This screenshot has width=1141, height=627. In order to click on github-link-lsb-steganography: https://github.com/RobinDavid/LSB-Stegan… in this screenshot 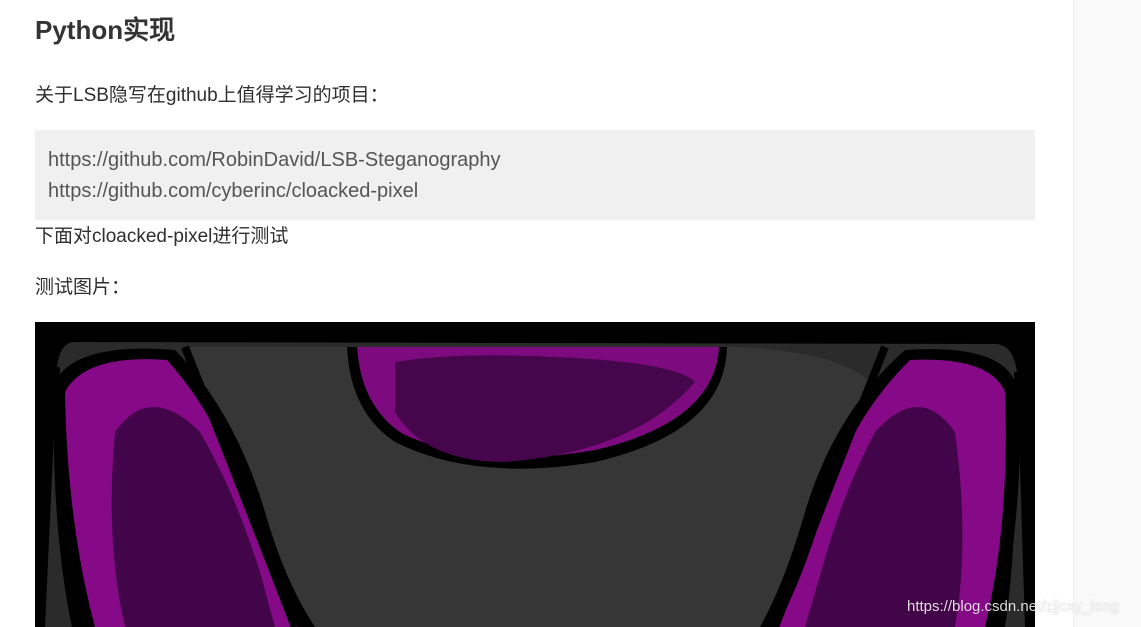, I will do `click(535, 160)`.